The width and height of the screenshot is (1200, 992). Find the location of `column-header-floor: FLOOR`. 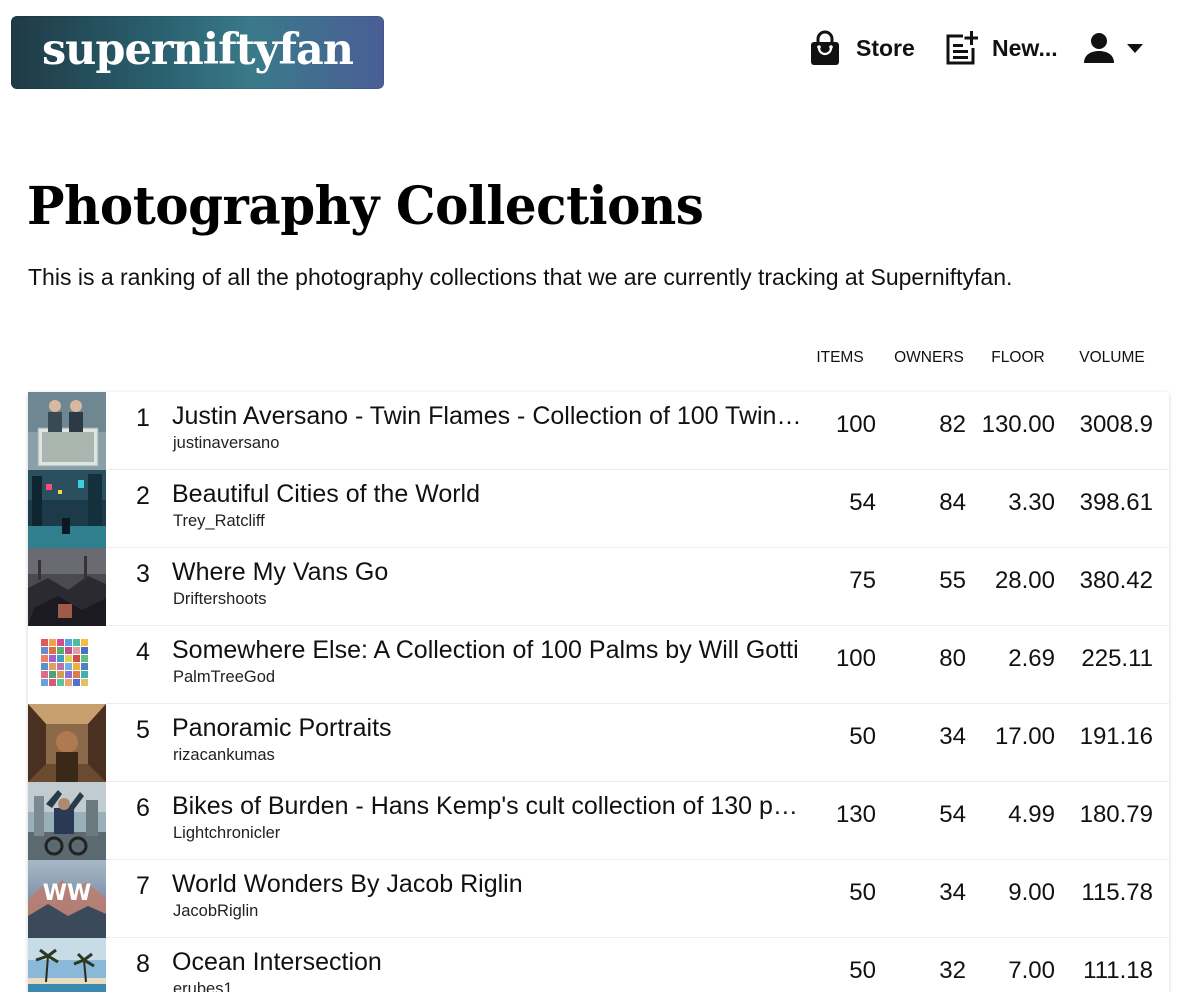

column-header-floor: FLOOR is located at coordinates (1018, 358).